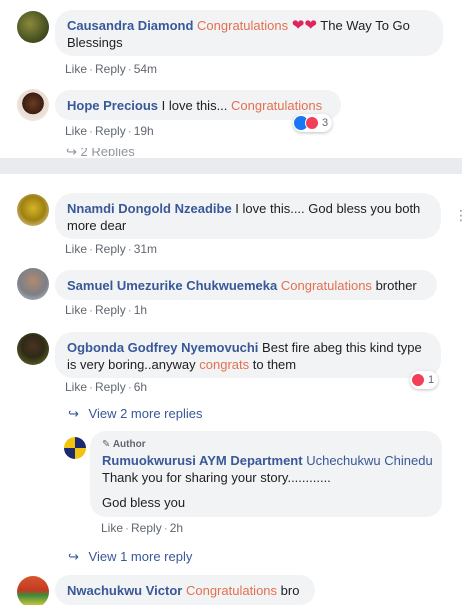 The image size is (462, 605). I want to click on author-name: Rumuokwurusi AYM Department, so click(202, 460).